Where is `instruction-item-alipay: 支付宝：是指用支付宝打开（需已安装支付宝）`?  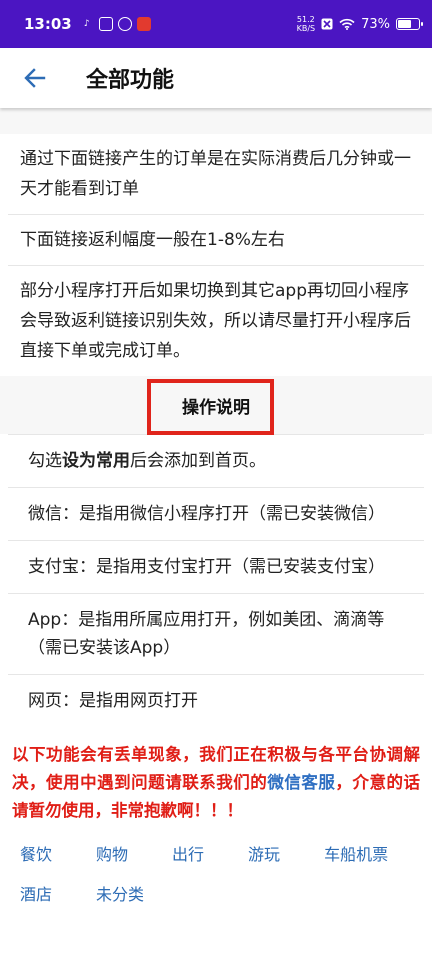 instruction-item-alipay: 支付宝：是指用支付宝打开（需已安装支付宝） is located at coordinates (216, 567).